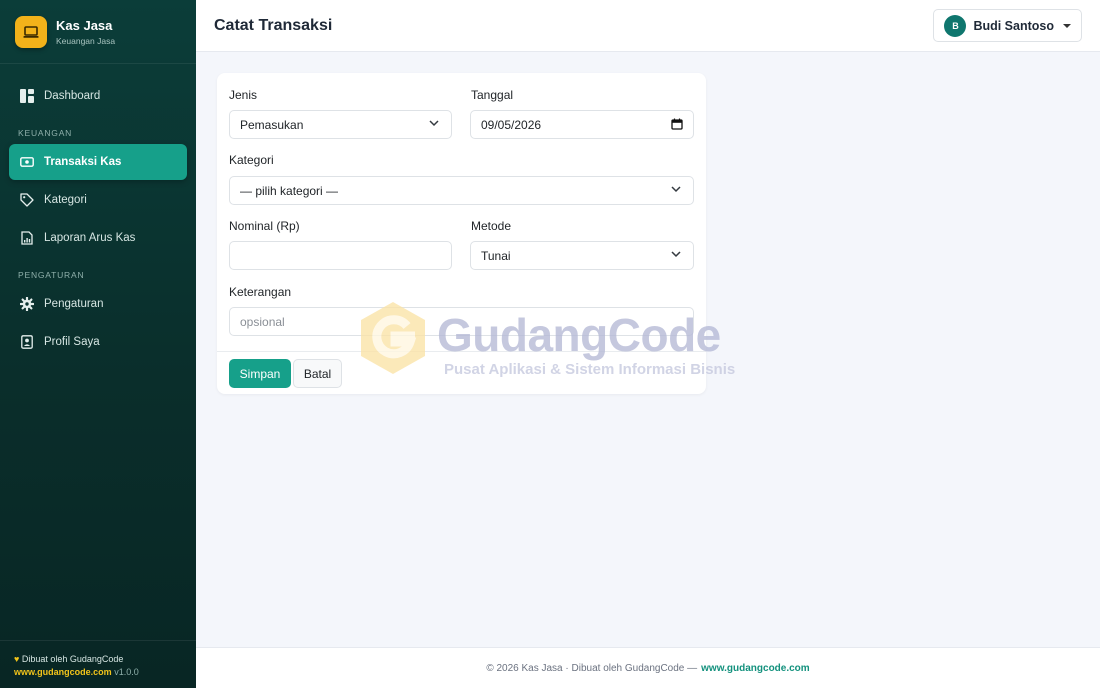 The height and width of the screenshot is (688, 1100). I want to click on nominal-label: Nominal (Rp), so click(264, 226).